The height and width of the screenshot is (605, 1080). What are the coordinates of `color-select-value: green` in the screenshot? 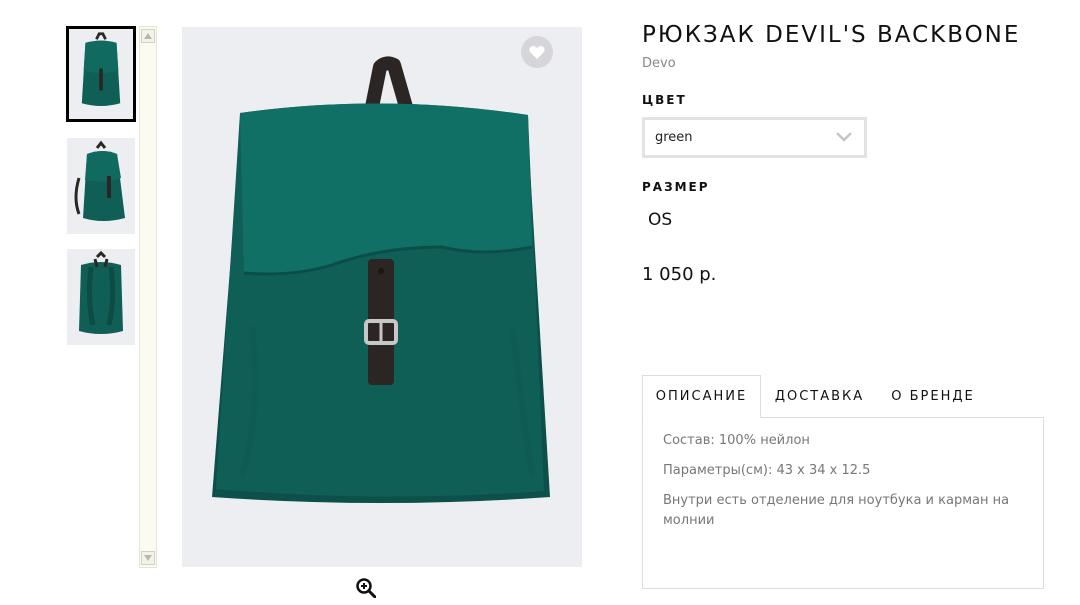 It's located at (674, 137).